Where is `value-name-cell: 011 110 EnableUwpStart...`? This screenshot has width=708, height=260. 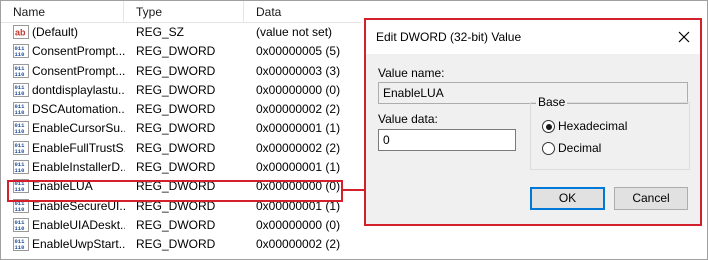
value-name-cell: 011 110 EnableUwpStart... is located at coordinates (69, 244).